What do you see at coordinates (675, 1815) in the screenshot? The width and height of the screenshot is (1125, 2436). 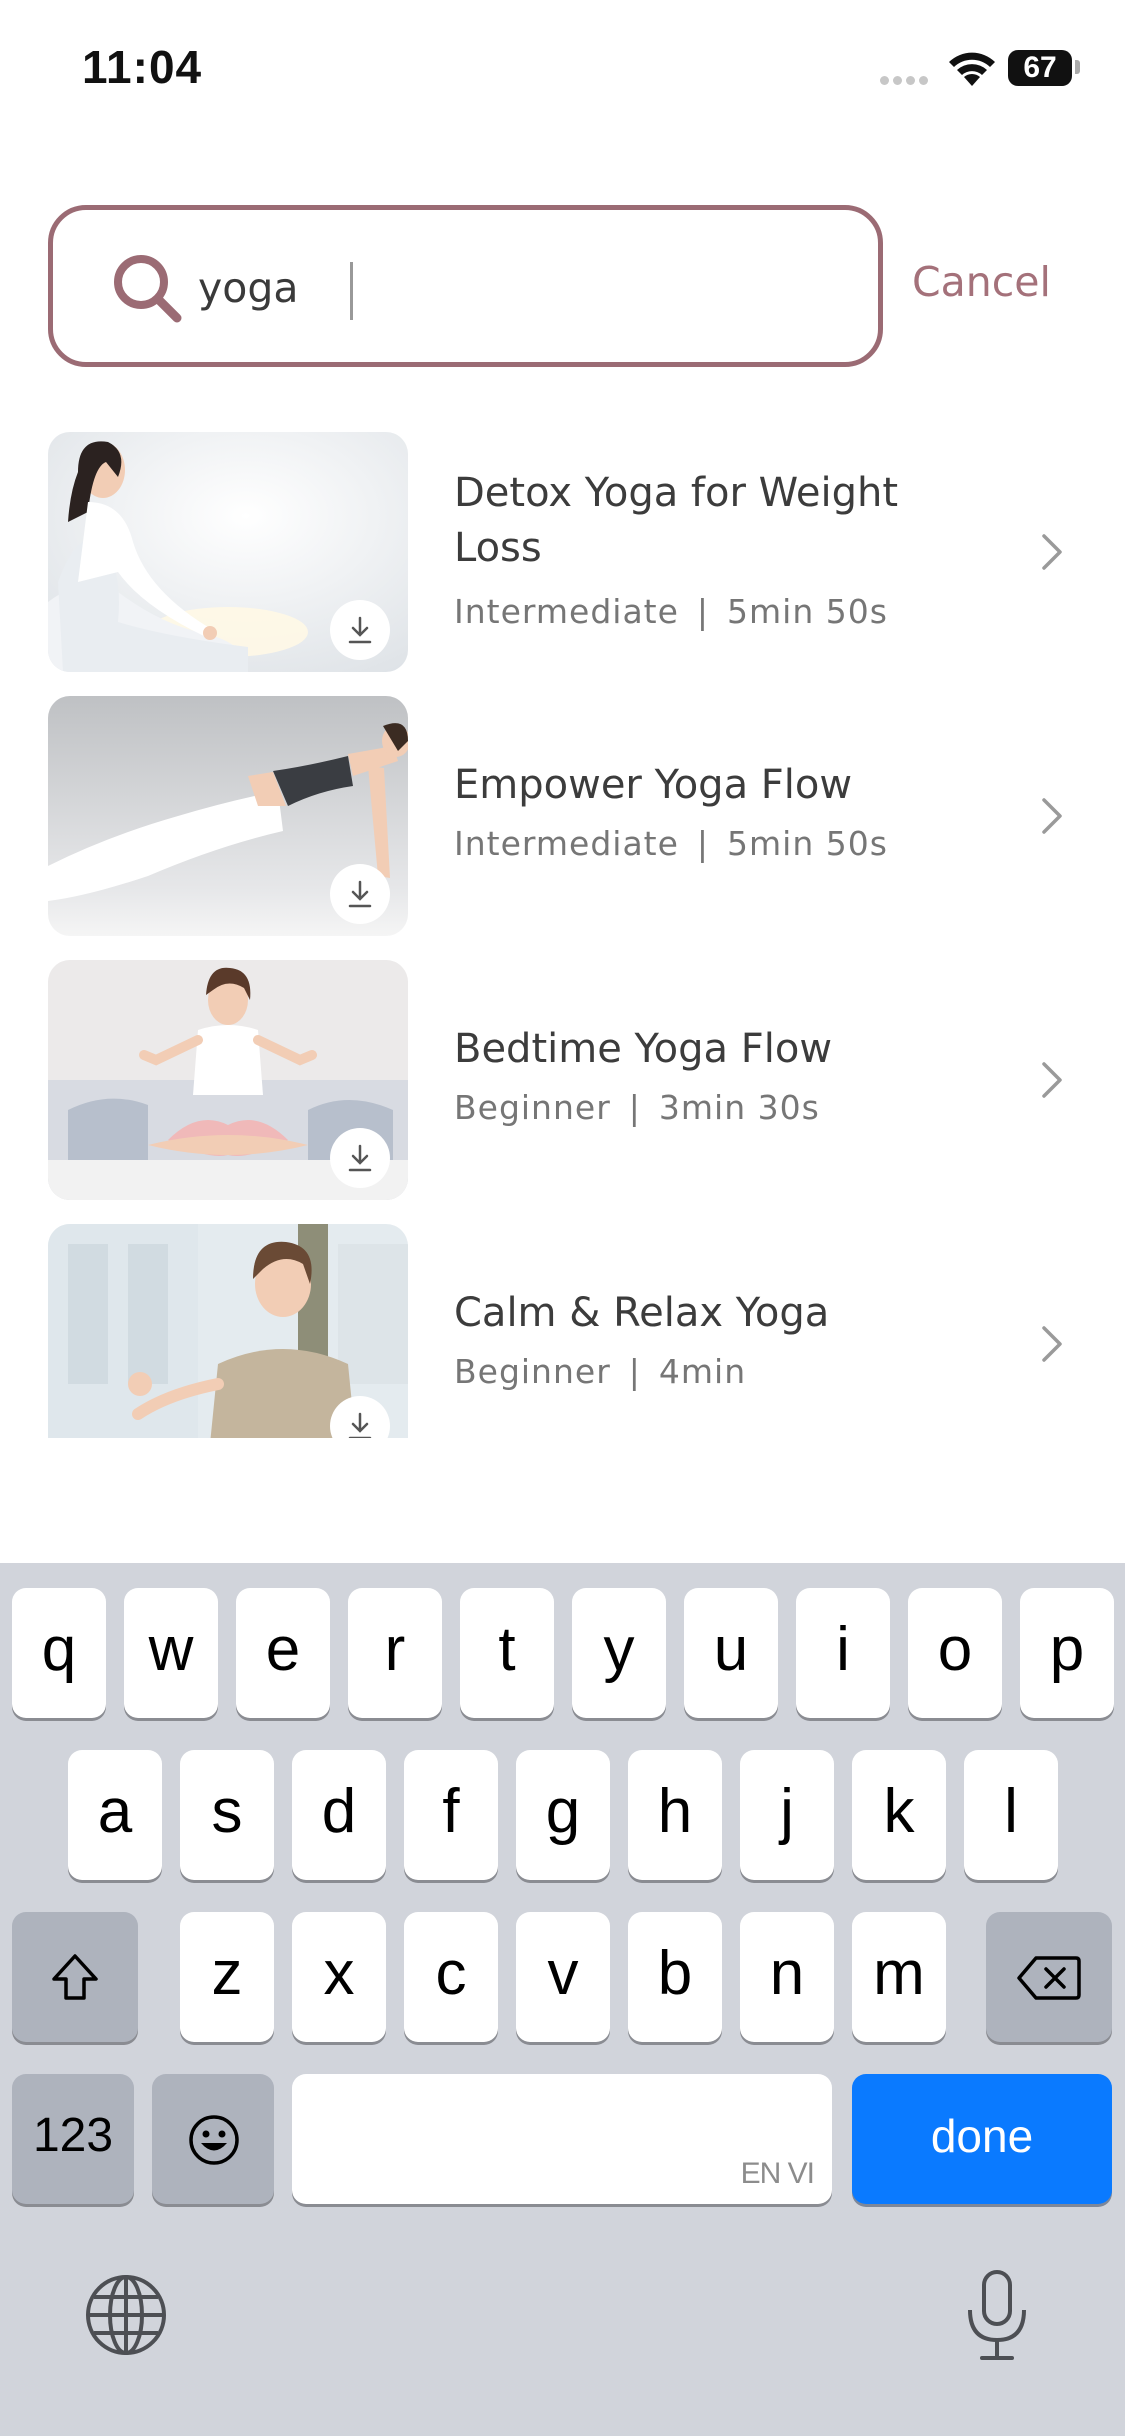 I see `key-h: h` at bounding box center [675, 1815].